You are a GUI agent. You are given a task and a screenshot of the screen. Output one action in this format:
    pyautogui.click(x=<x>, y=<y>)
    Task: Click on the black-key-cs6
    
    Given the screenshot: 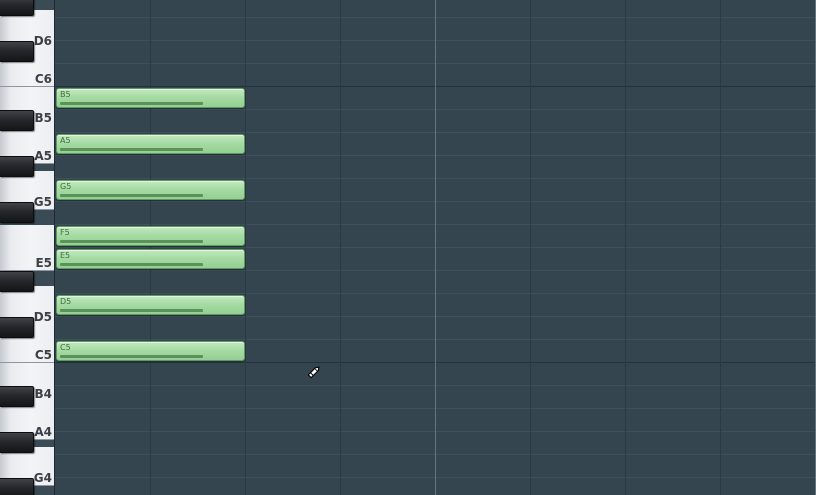 What is the action you would take?
    pyautogui.click(x=17, y=51)
    